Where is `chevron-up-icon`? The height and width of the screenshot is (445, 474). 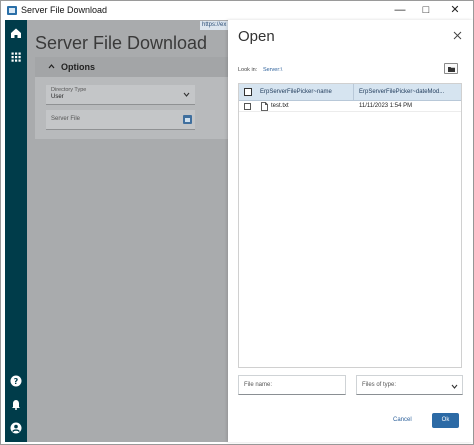
chevron-up-icon is located at coordinates (51, 66).